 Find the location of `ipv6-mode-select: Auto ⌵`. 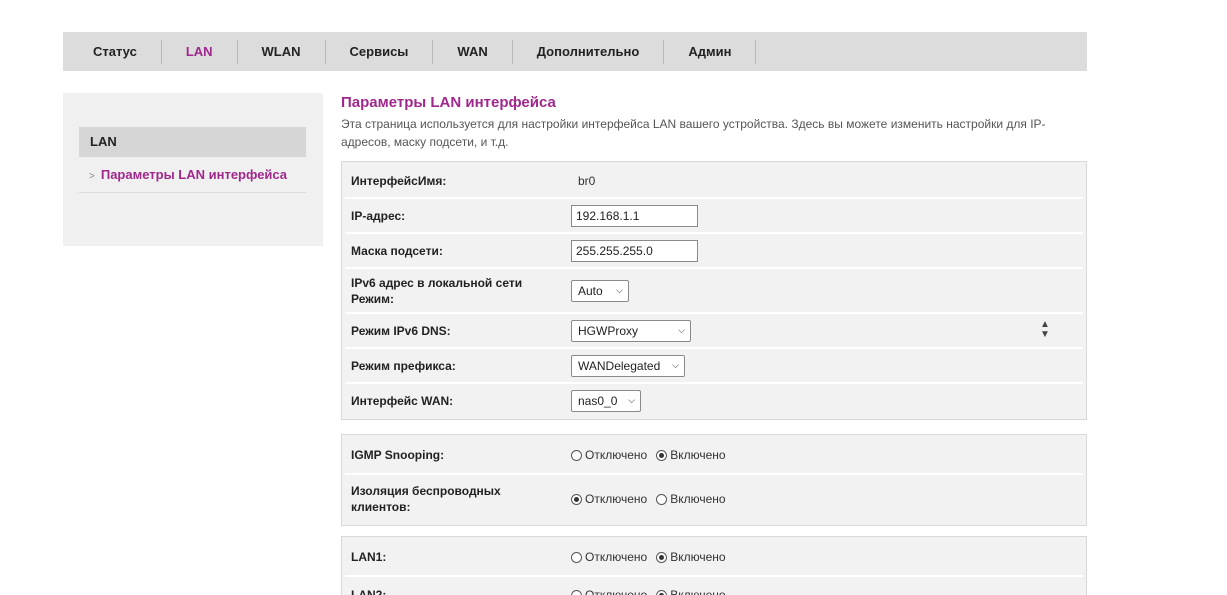

ipv6-mode-select: Auto ⌵ is located at coordinates (600, 290).